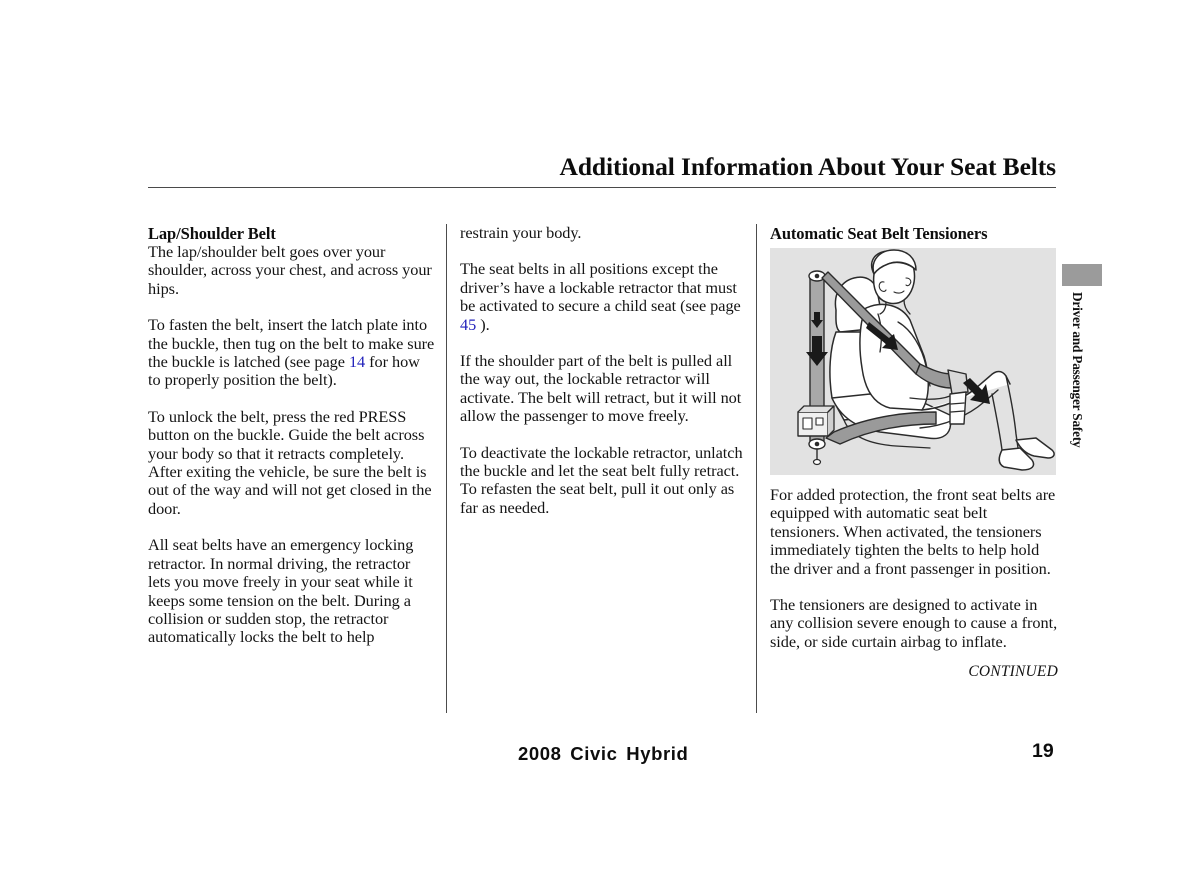  What do you see at coordinates (1043, 751) in the screenshot?
I see `footer-page-number: 19` at bounding box center [1043, 751].